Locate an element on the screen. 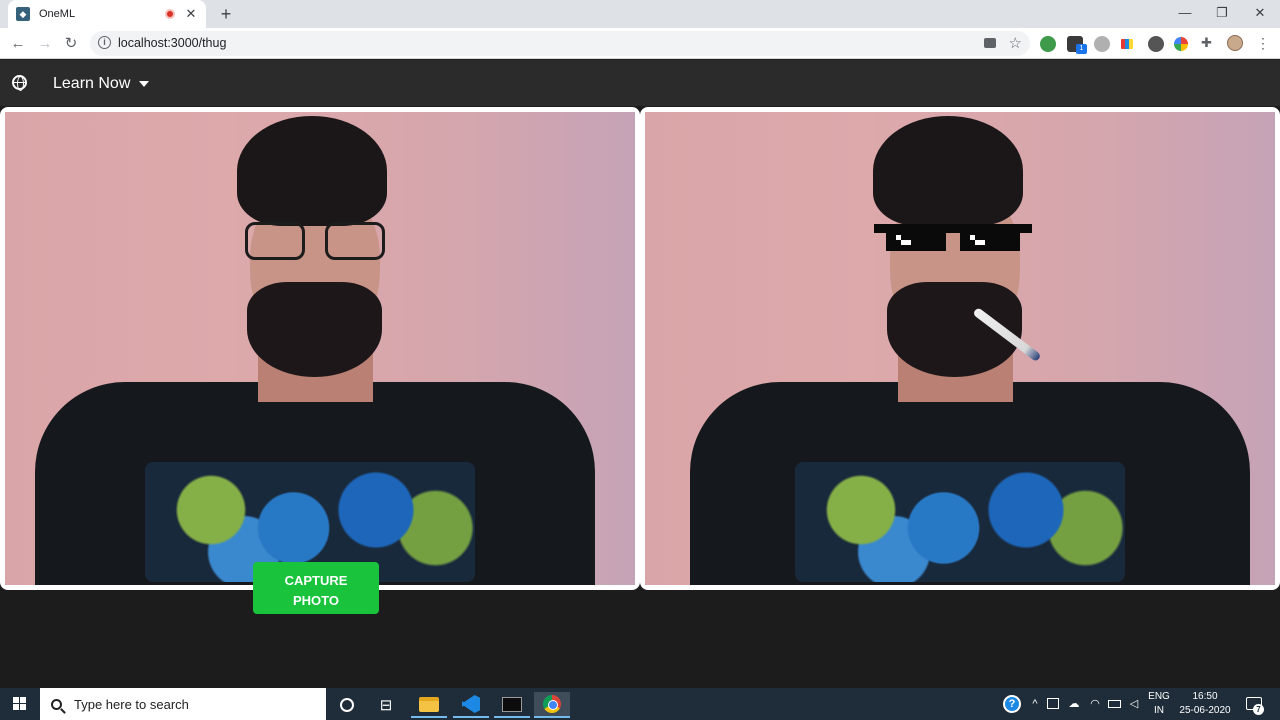 This screenshot has width=1280, height=720. chrome-button is located at coordinates (552, 705).